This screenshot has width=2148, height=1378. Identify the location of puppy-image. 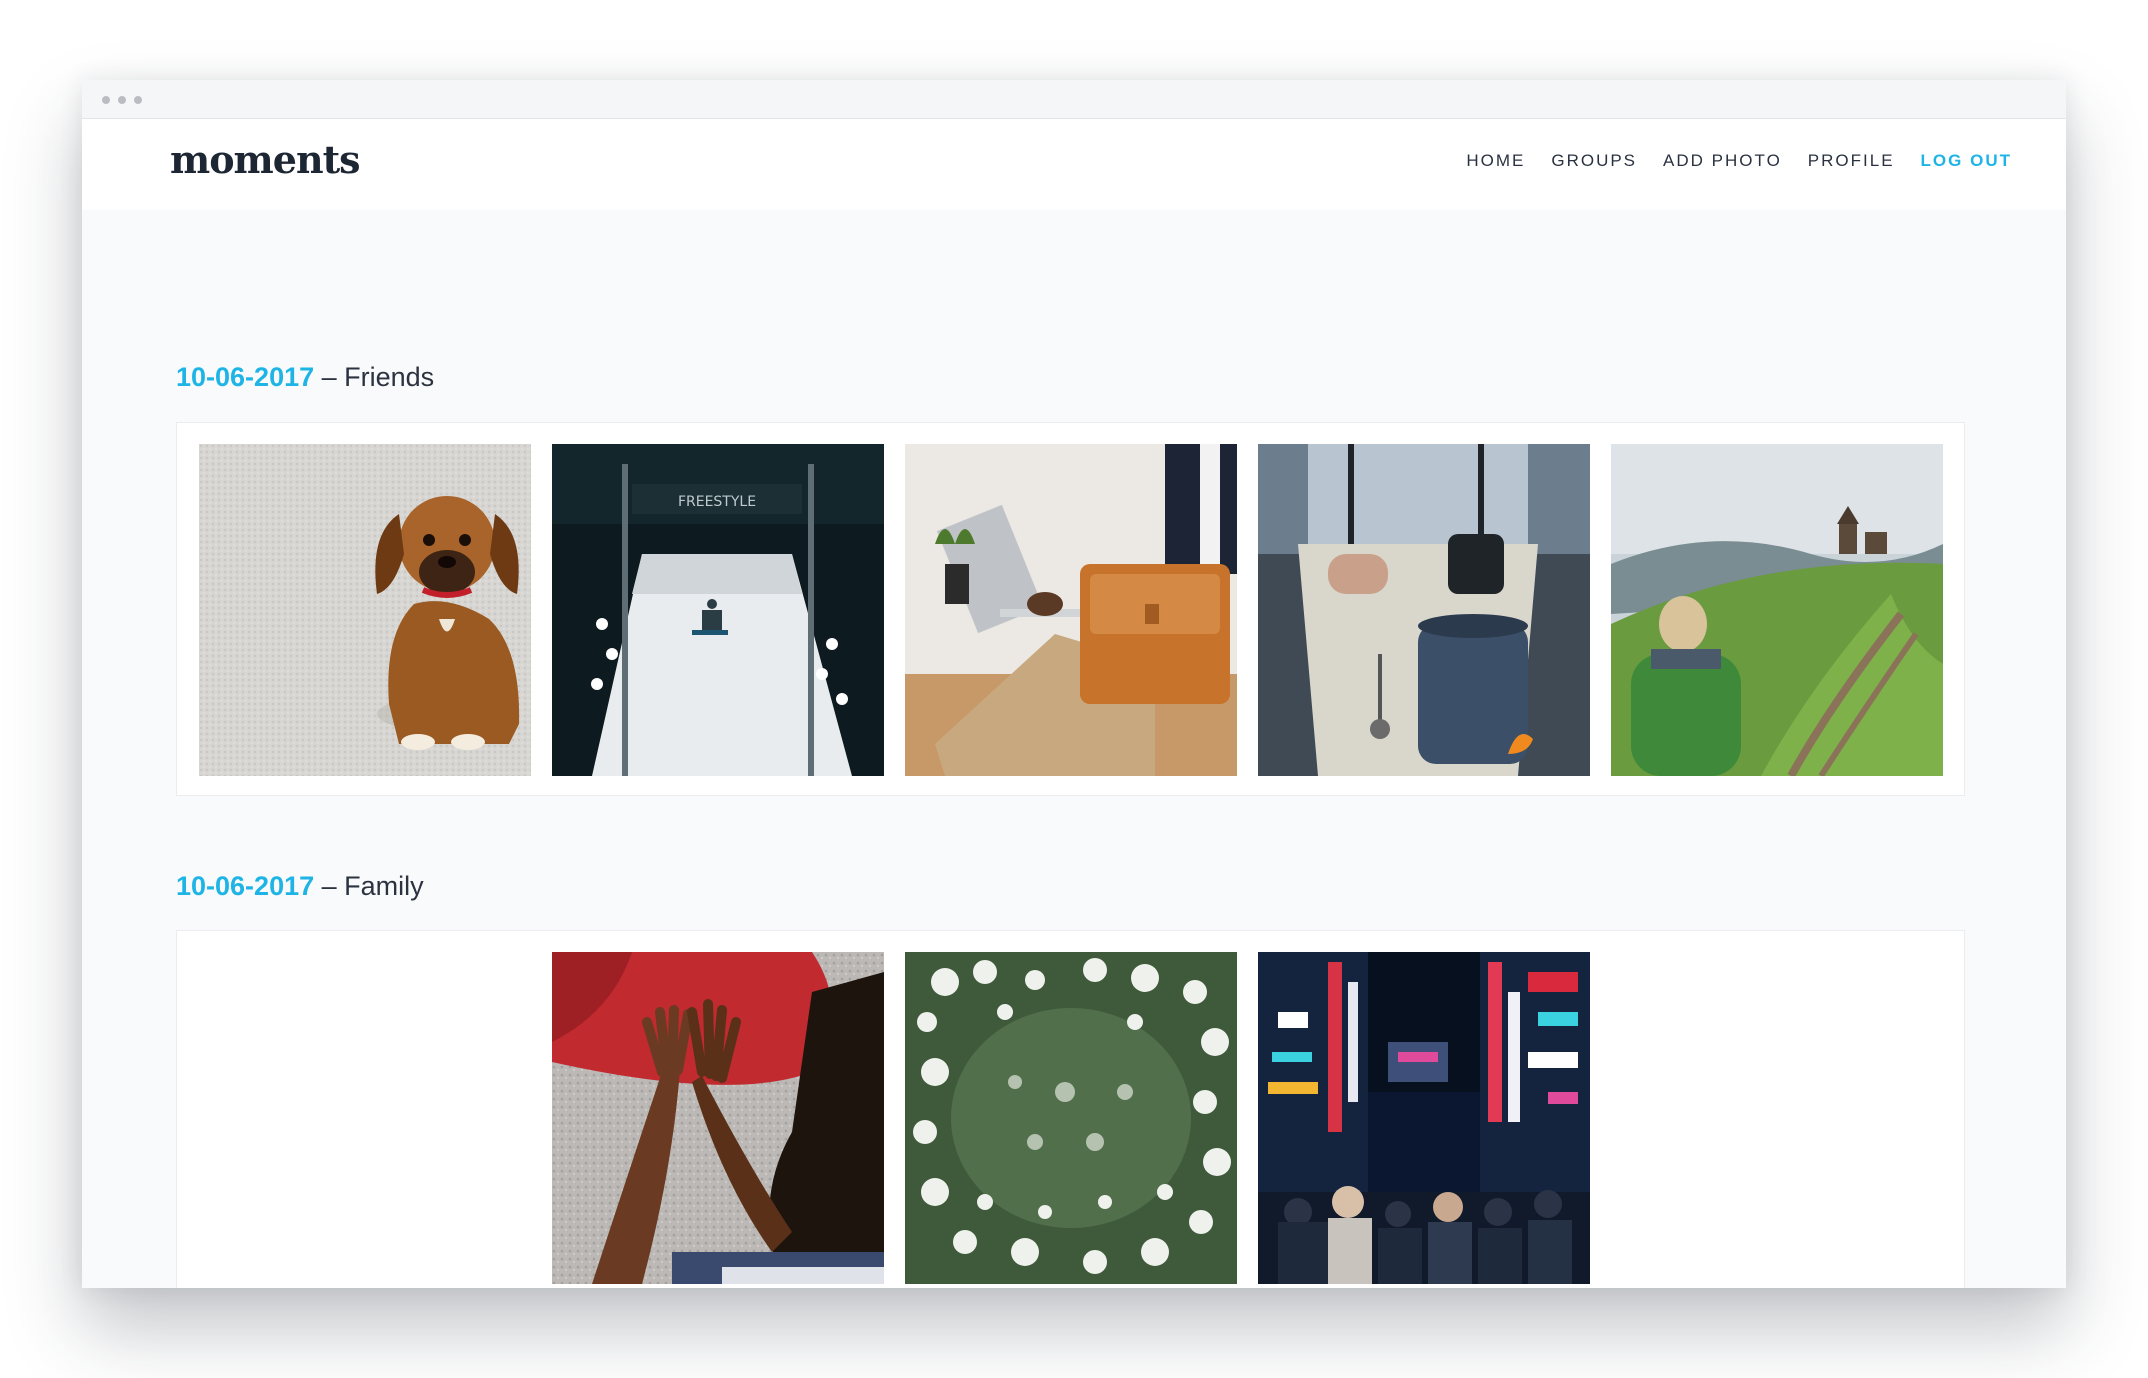
(365, 610).